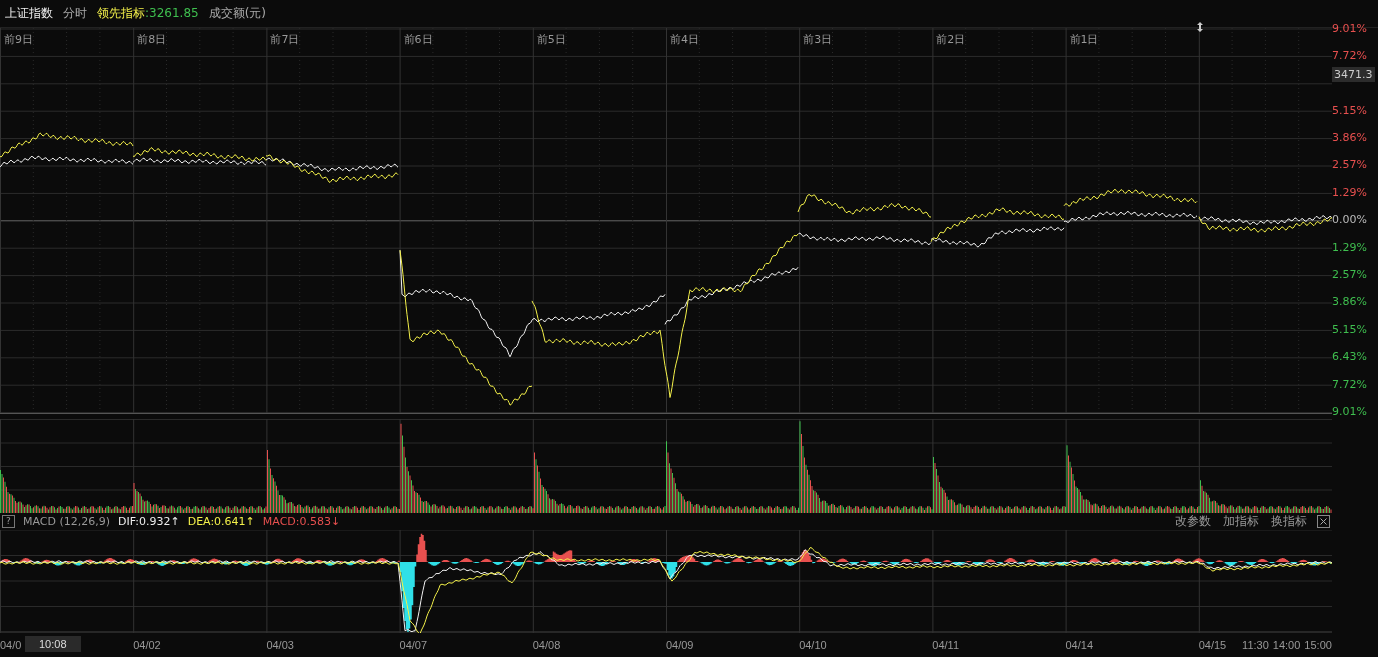 This screenshot has height=657, width=1378. Describe the element at coordinates (221, 521) in the screenshot. I see `indicator-reading: DEA:0.641↑` at that location.